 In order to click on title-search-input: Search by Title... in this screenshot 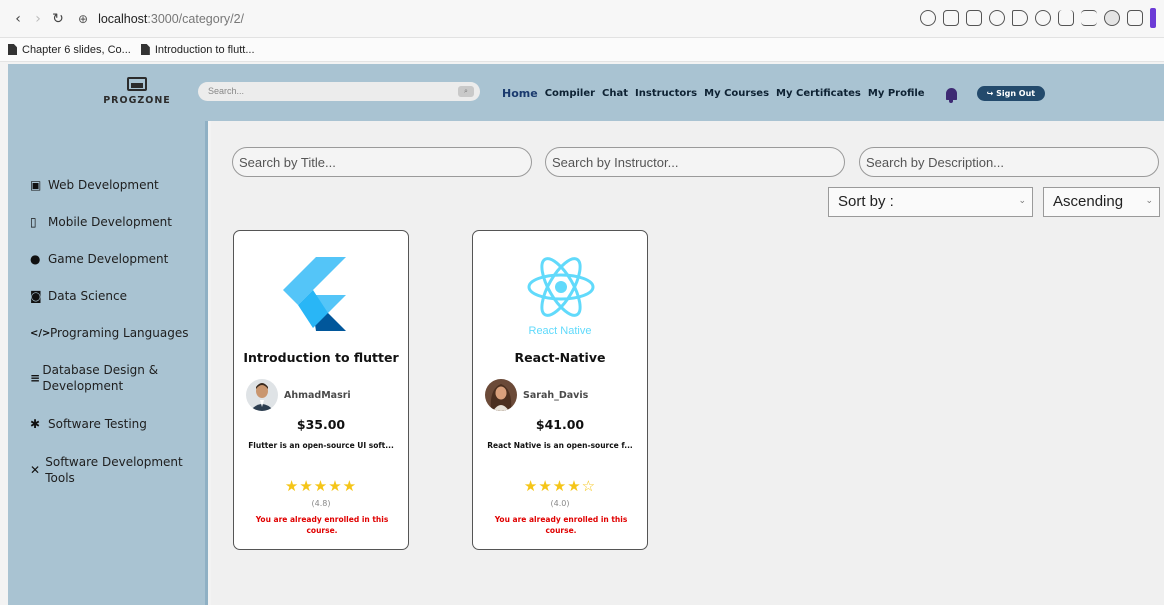, I will do `click(382, 162)`.